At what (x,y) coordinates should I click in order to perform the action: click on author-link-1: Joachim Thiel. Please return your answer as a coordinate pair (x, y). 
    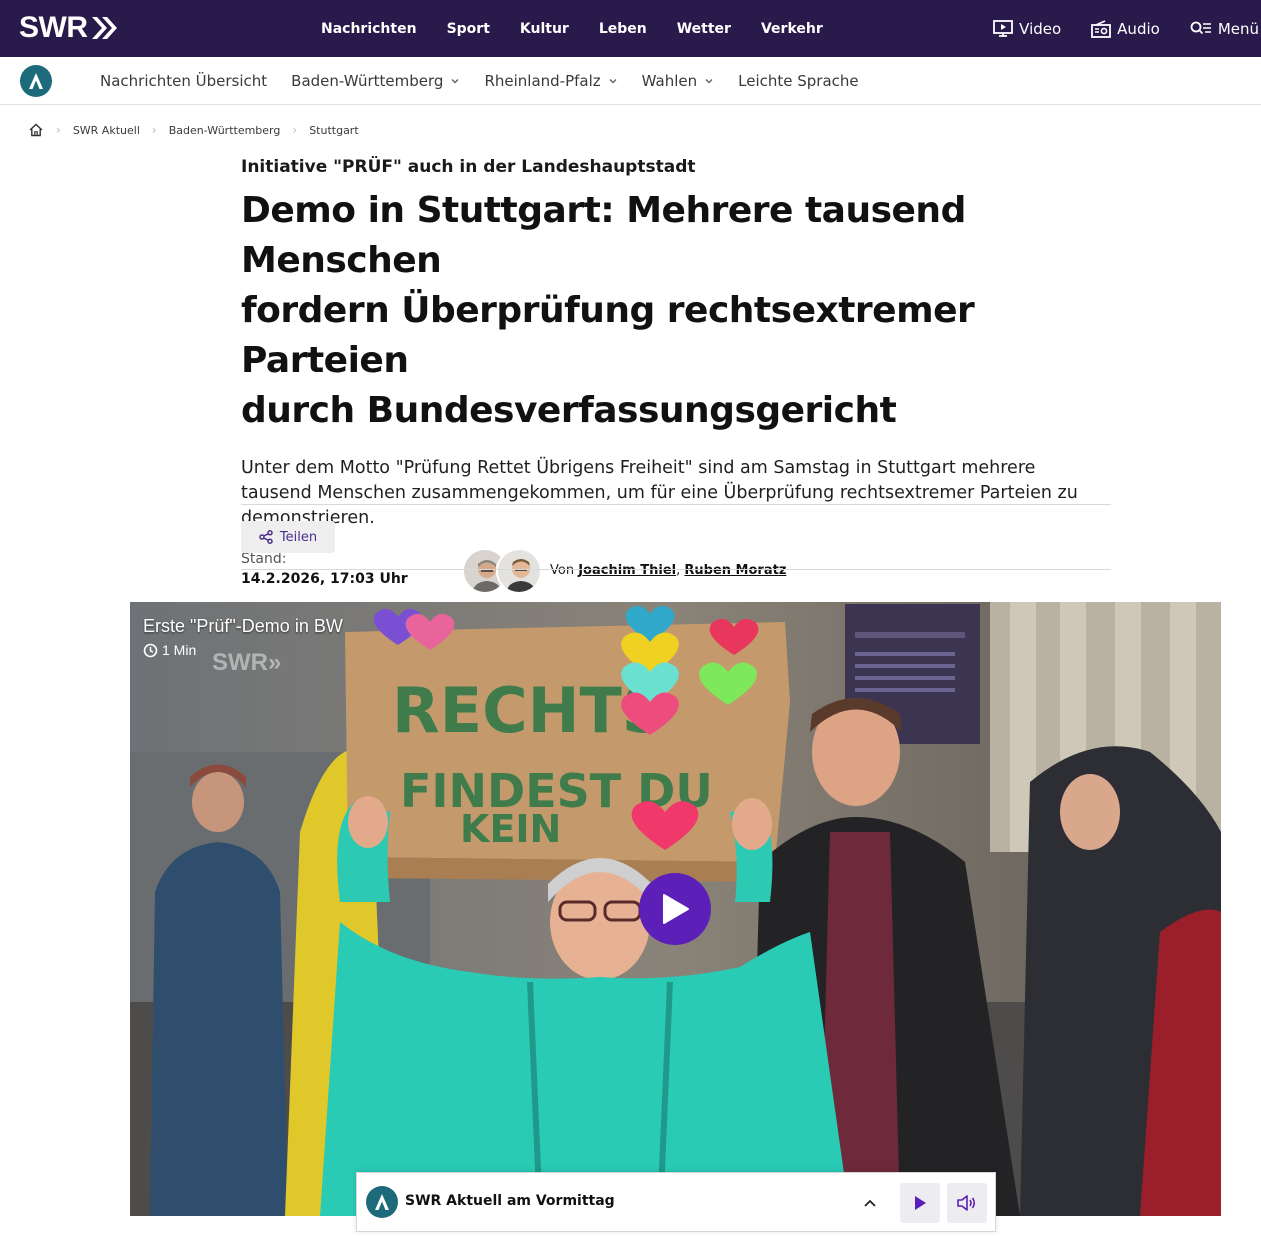
    Looking at the image, I should click on (627, 570).